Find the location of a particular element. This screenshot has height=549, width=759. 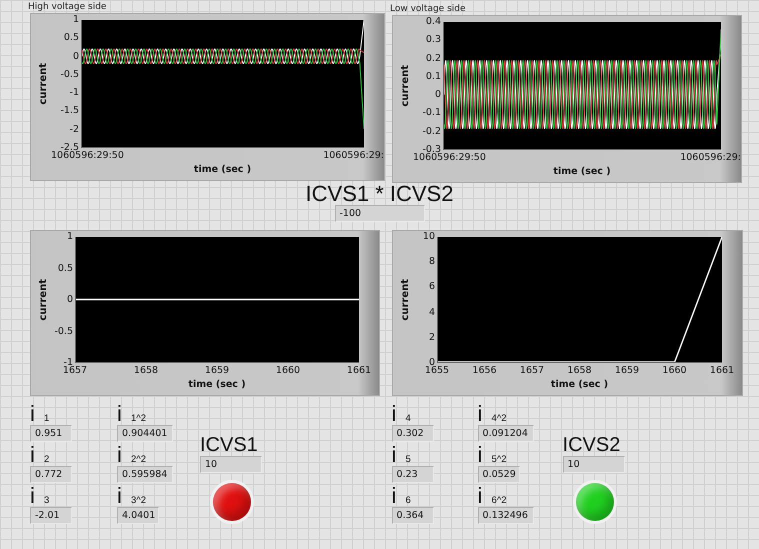

numeric-indicator: 0.132496 is located at coordinates (506, 515).